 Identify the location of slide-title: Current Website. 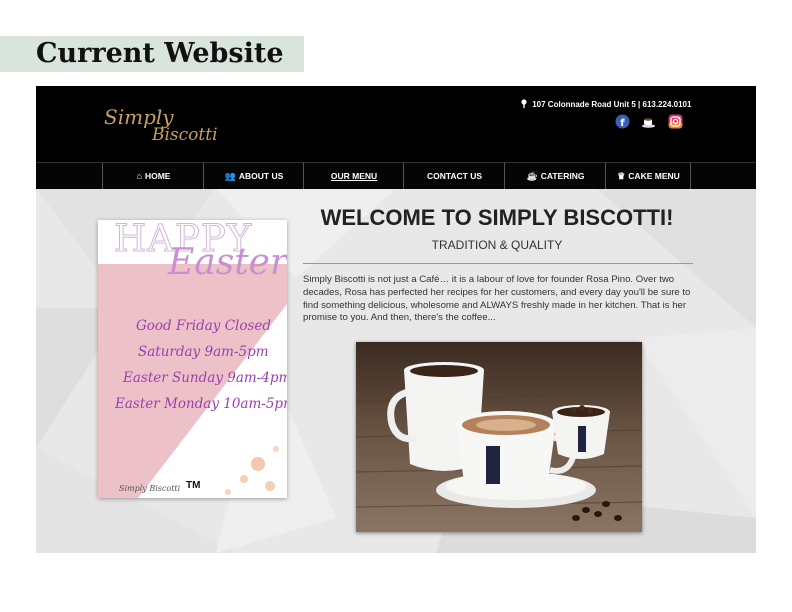
(160, 53).